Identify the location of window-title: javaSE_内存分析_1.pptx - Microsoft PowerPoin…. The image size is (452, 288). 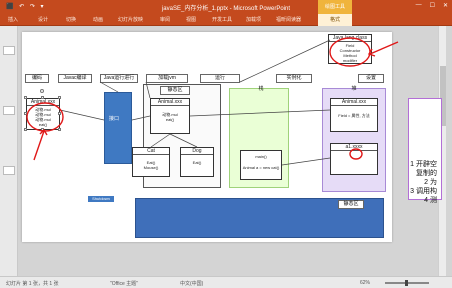
(226, 9).